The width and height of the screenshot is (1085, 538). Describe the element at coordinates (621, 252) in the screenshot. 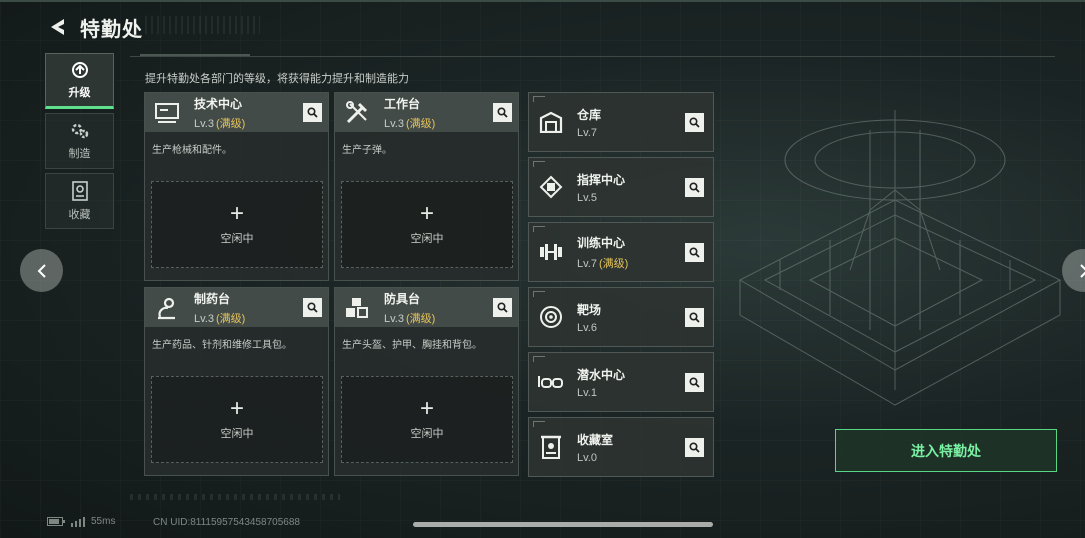

I see `facility-training-center: 训练中心 Lv.7 (满级)` at that location.